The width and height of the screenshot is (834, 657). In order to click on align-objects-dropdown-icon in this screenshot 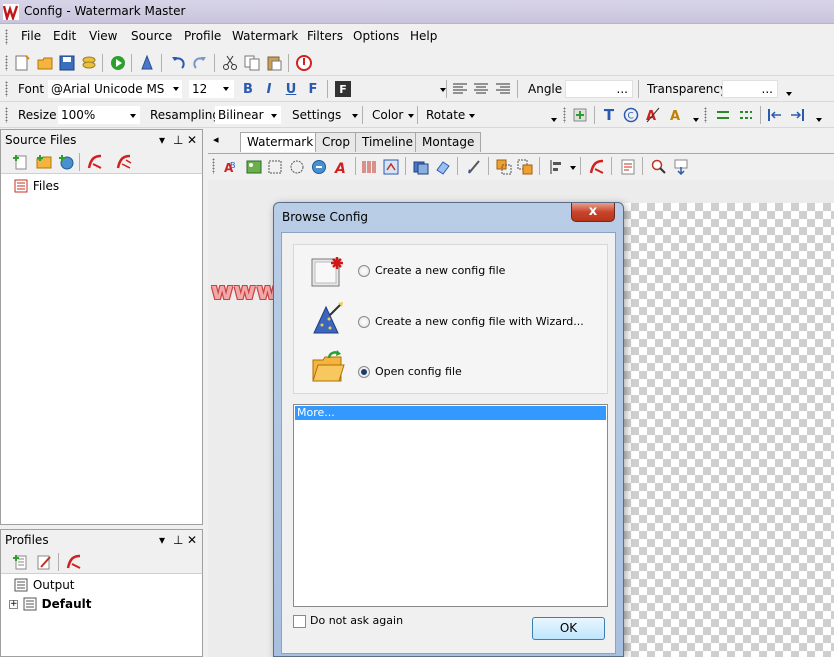, I will do `click(573, 168)`.